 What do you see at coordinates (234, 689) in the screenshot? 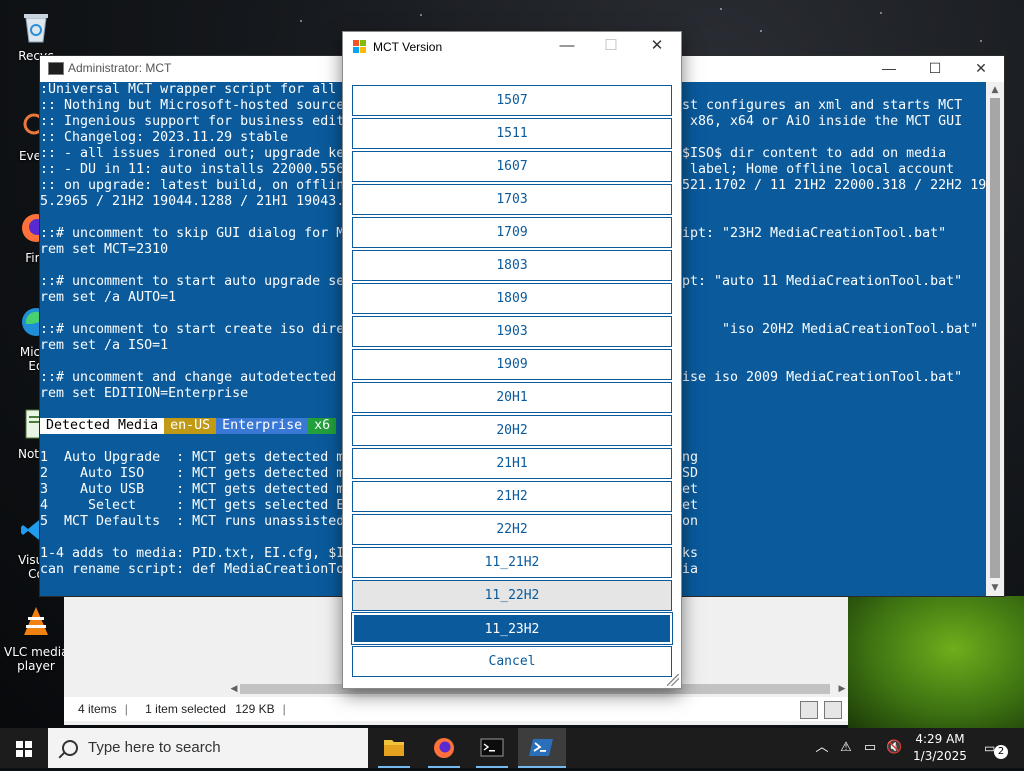
I see `scroll-left-icon: ◀` at bounding box center [234, 689].